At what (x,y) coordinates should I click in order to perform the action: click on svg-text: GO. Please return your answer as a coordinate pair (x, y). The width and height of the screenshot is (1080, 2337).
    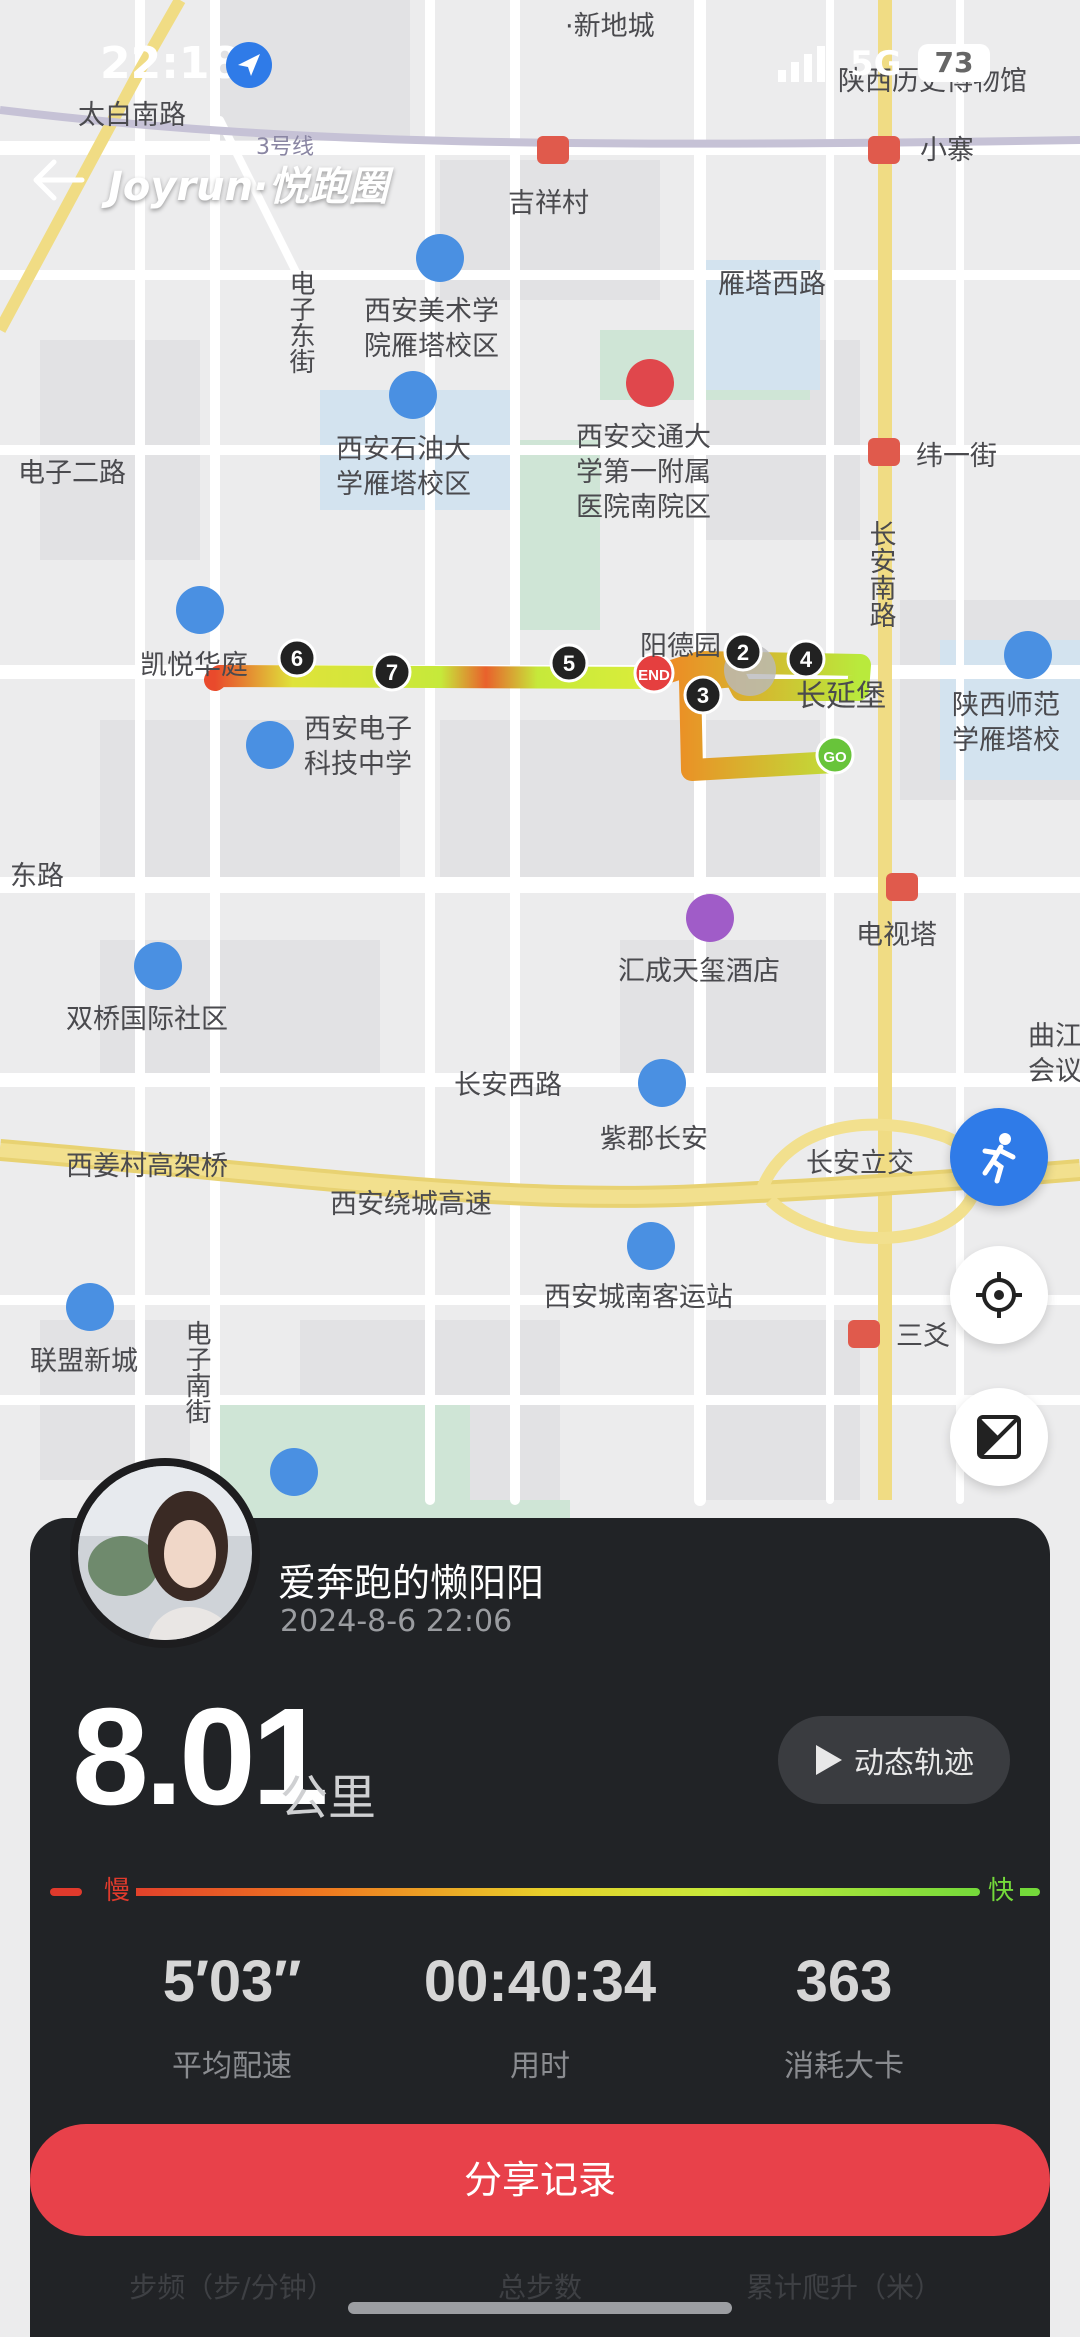
    Looking at the image, I should click on (835, 757).